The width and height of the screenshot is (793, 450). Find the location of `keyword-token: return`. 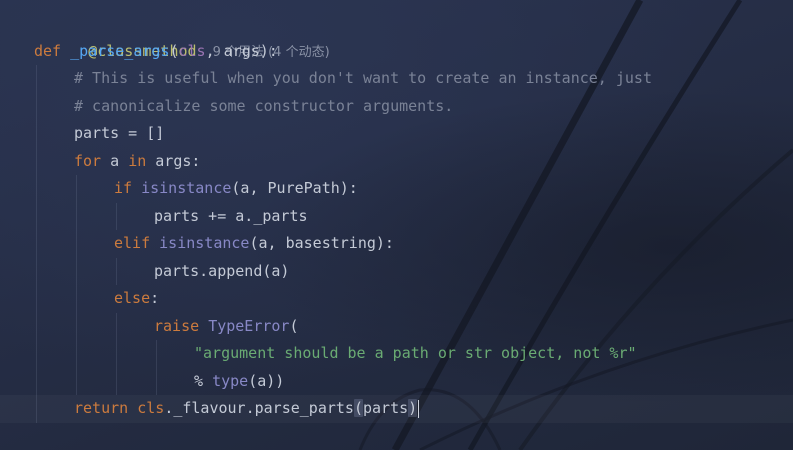

keyword-token: return is located at coordinates (101, 408).